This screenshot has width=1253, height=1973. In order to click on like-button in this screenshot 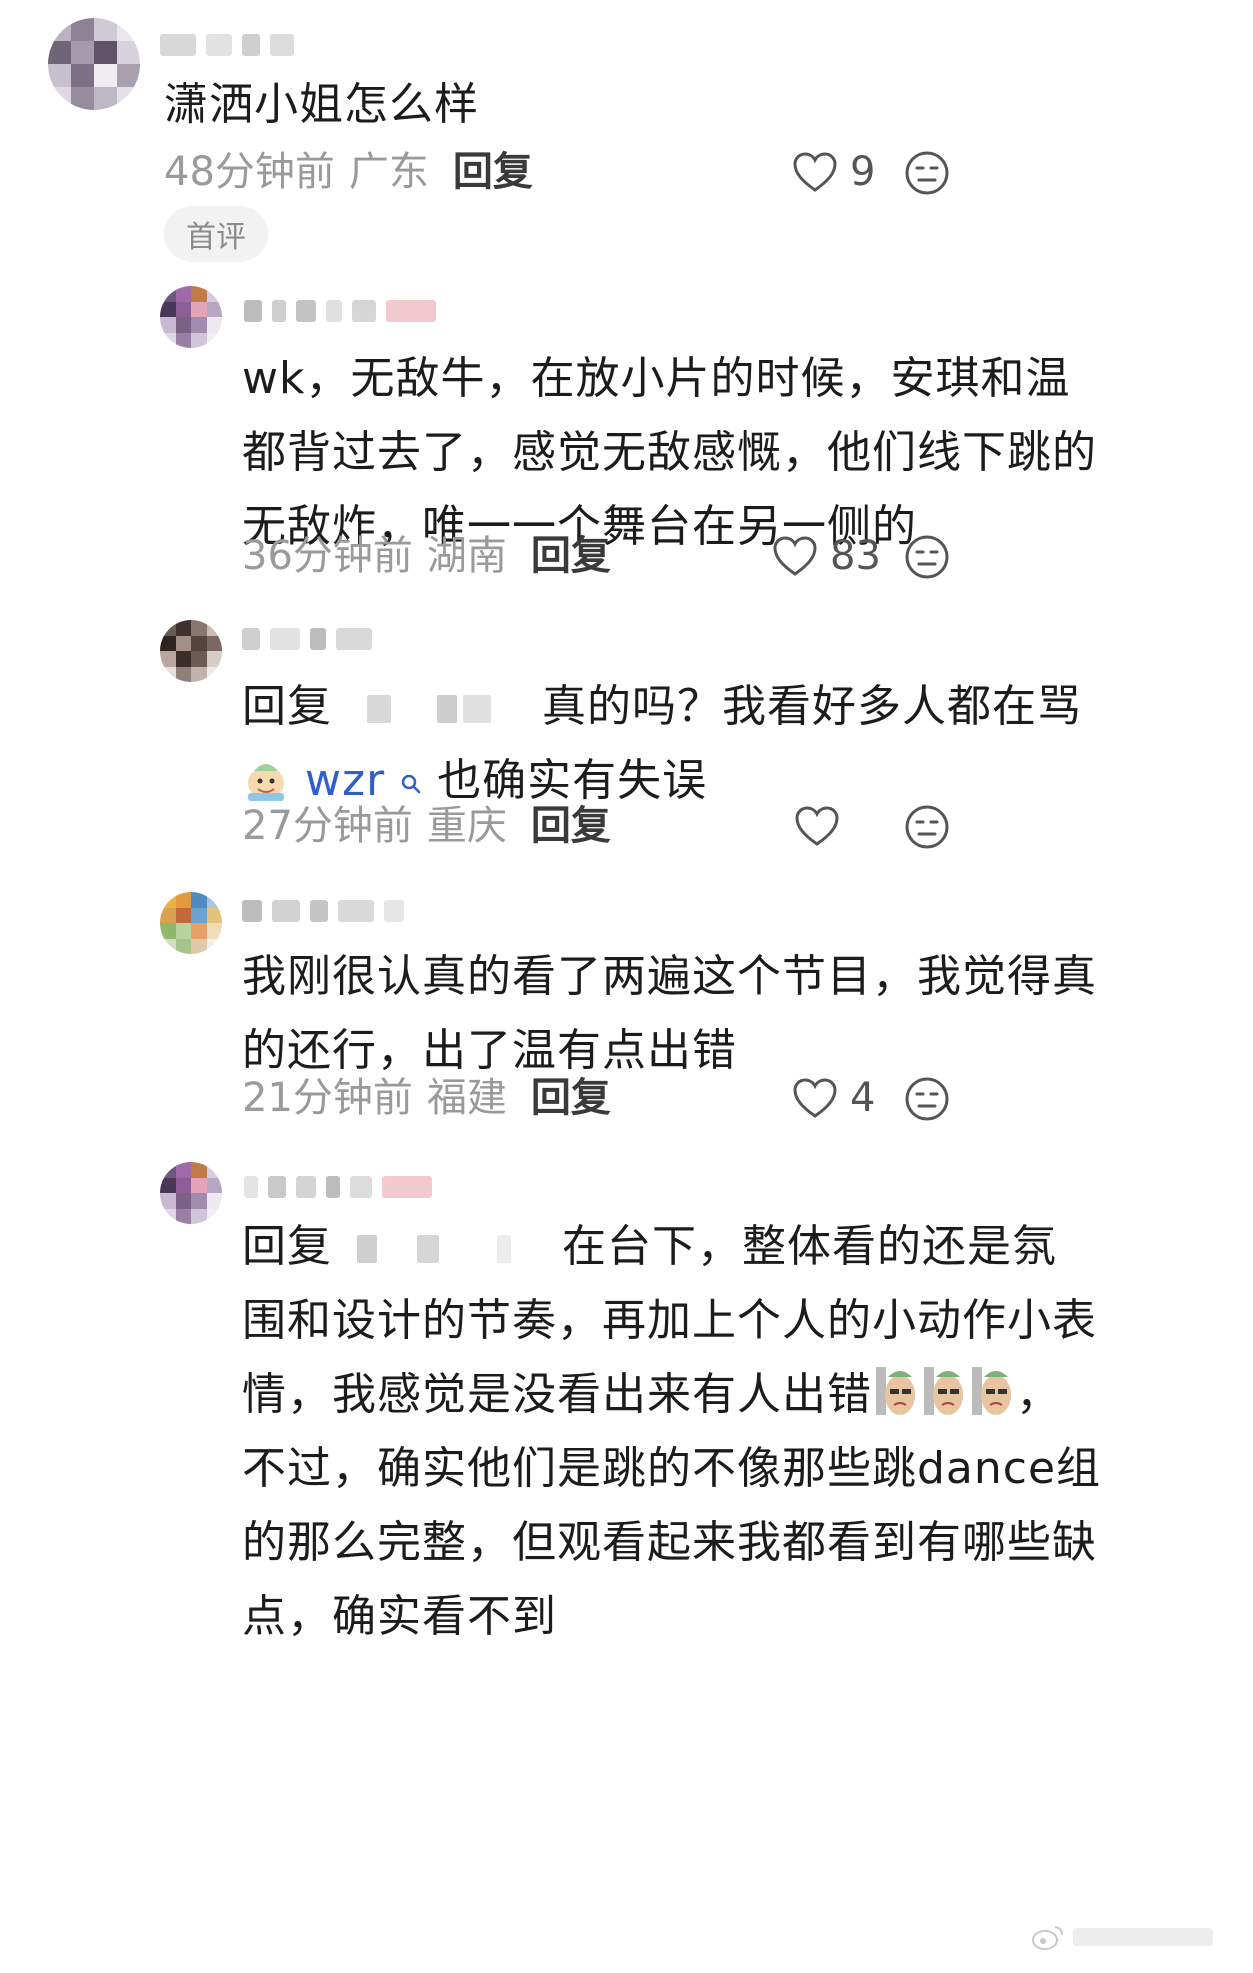, I will do `click(823, 826)`.